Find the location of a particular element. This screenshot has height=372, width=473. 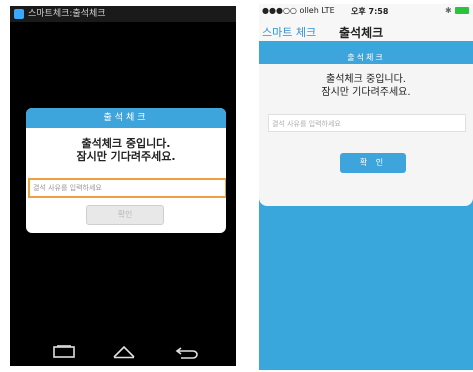

android-dialog-header: 출석체크 is located at coordinates (126, 118).